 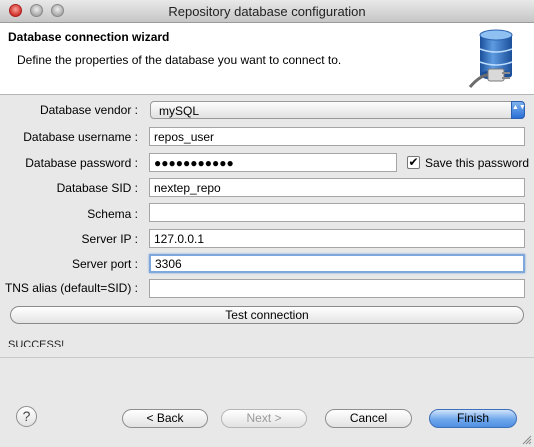 I want to click on server-port-label: Server port :, so click(x=104, y=264).